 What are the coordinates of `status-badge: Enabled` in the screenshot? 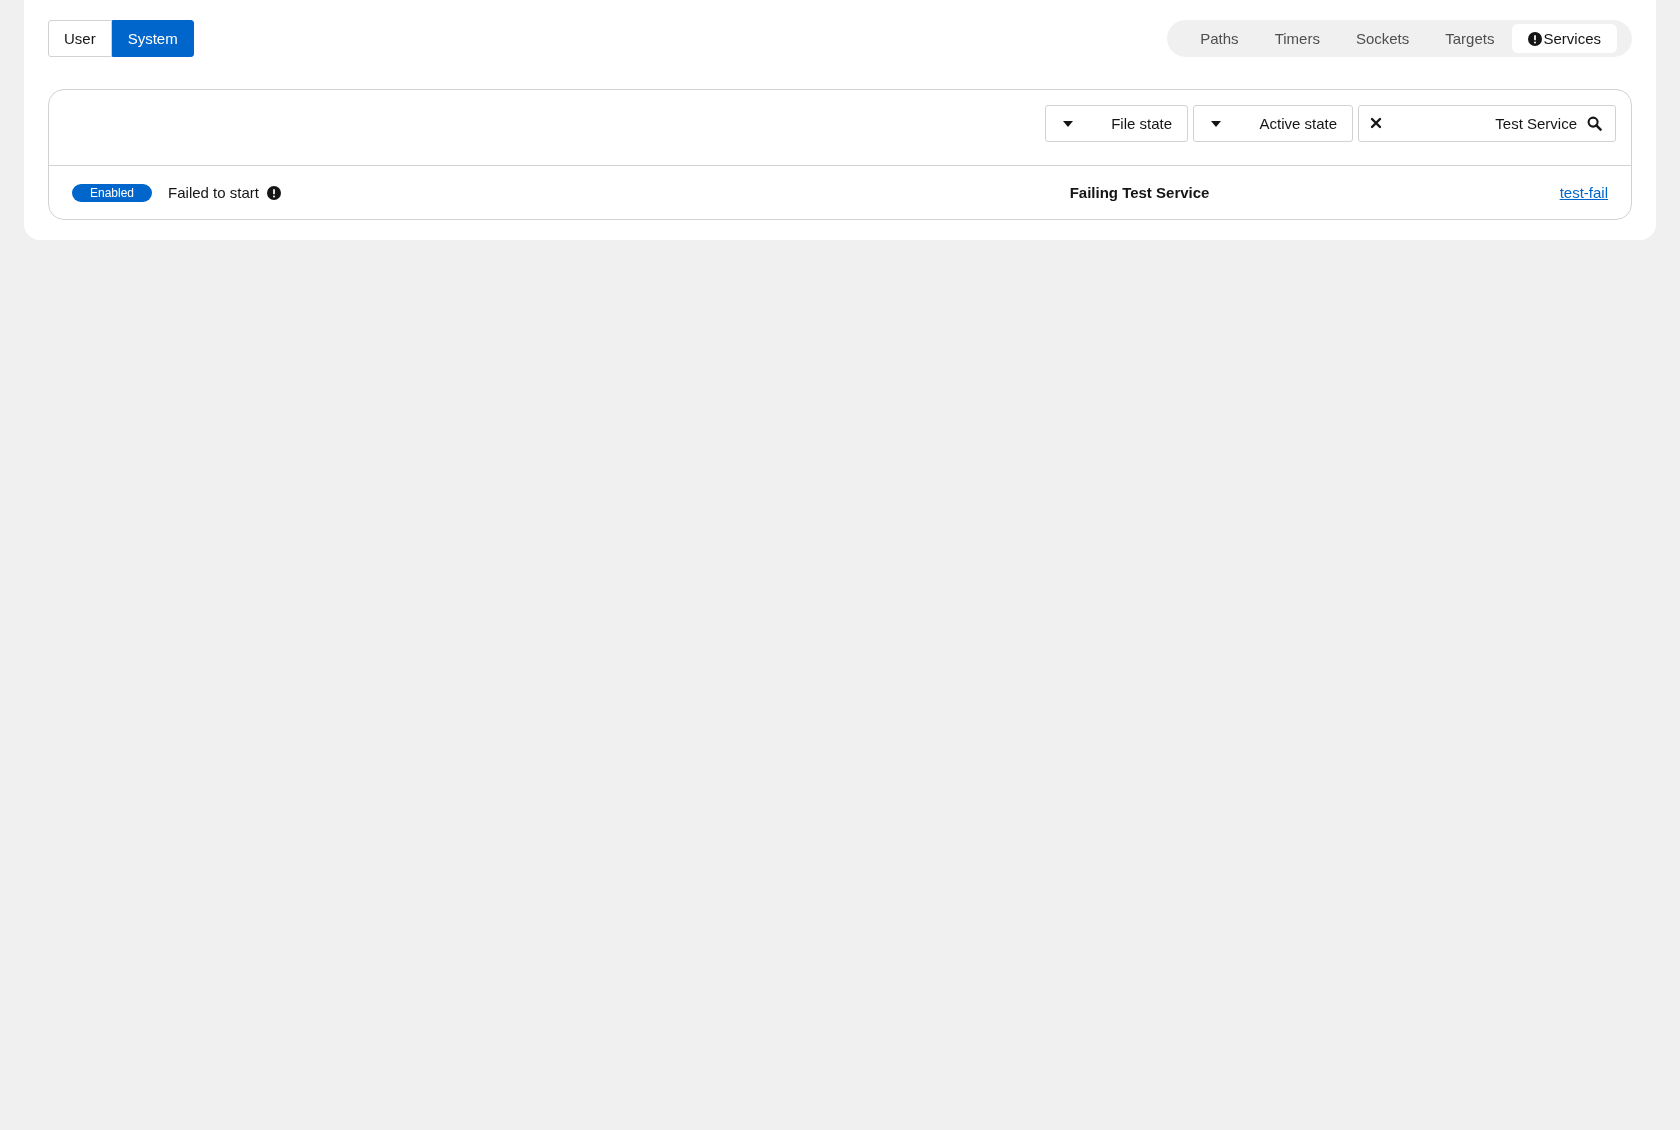 It's located at (112, 192).